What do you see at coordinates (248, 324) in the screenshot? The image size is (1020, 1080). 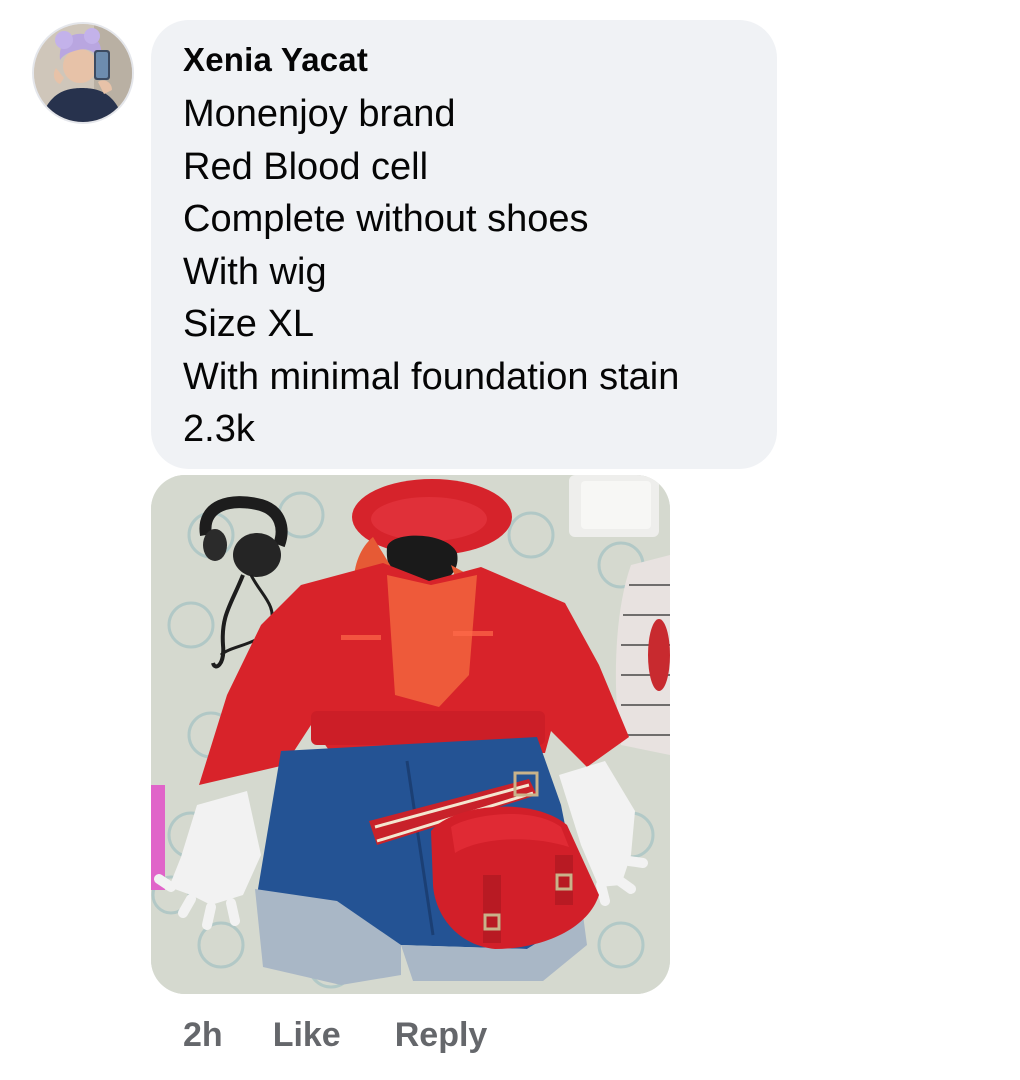 I see `comment-text-line: Size XL` at bounding box center [248, 324].